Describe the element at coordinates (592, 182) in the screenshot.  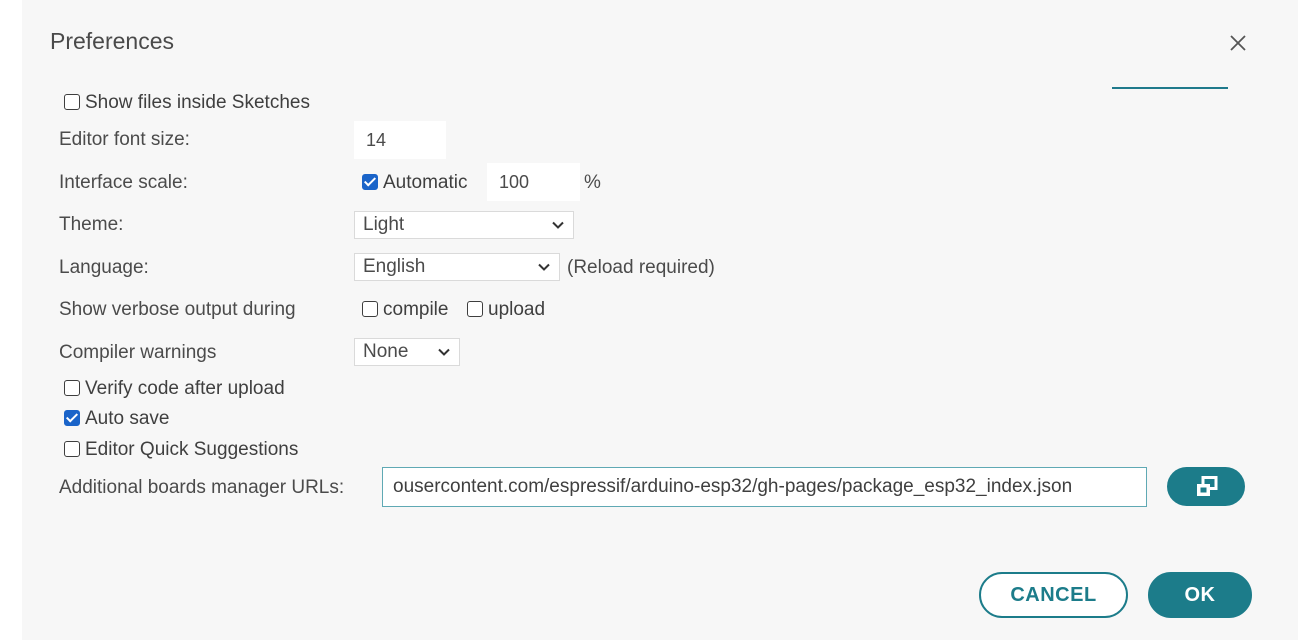
I see `scale-unit: %` at that location.